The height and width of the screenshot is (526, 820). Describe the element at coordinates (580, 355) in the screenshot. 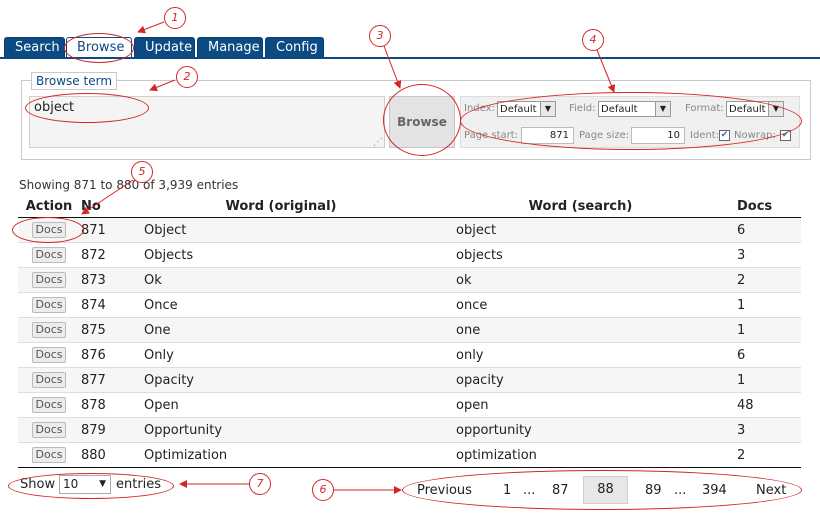

I see `cell-word-search: only` at that location.